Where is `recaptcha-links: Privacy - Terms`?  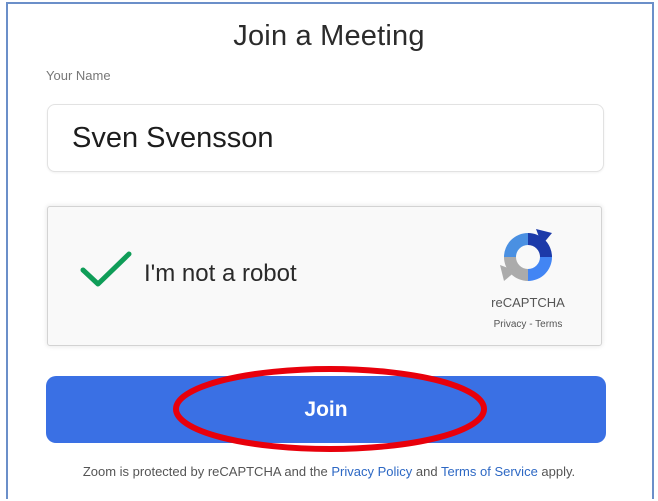 recaptcha-links: Privacy - Terms is located at coordinates (528, 324).